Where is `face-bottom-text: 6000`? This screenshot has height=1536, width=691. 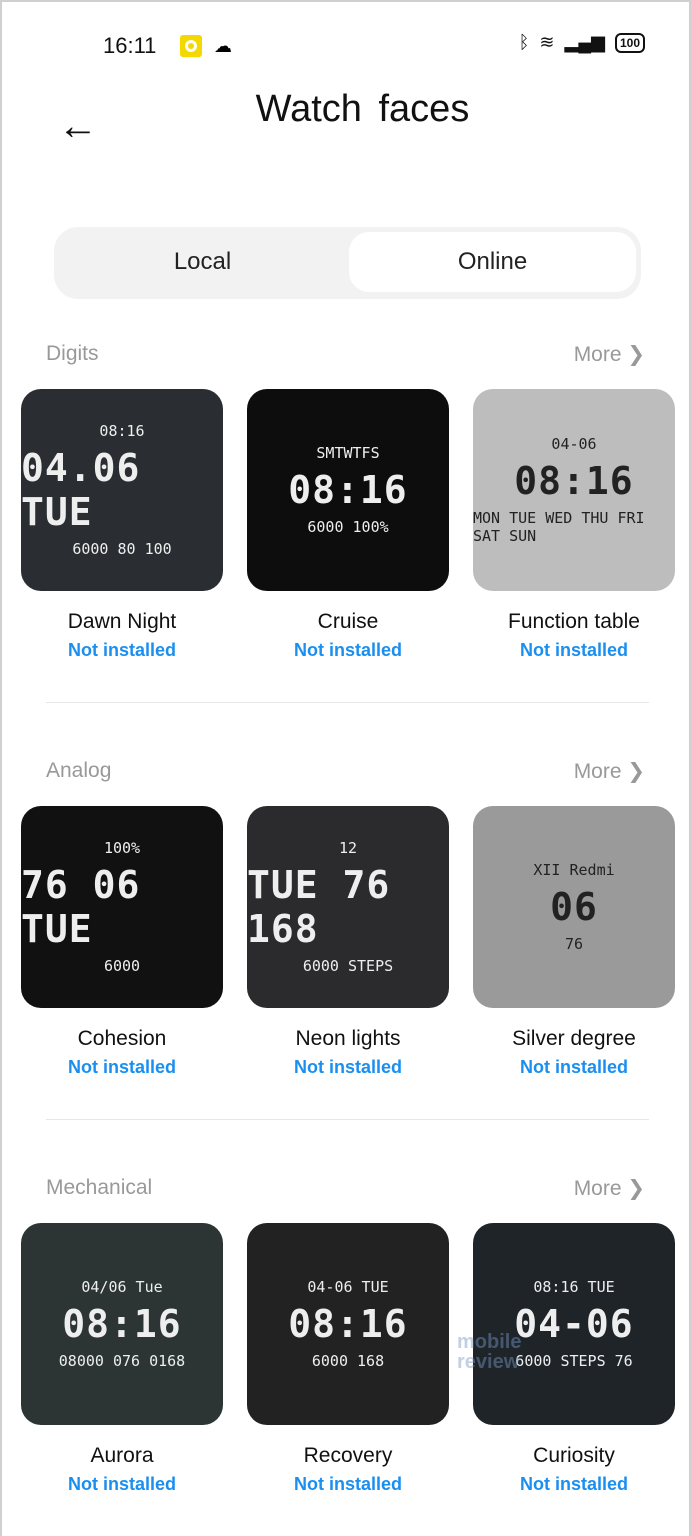 face-bottom-text: 6000 is located at coordinates (122, 966).